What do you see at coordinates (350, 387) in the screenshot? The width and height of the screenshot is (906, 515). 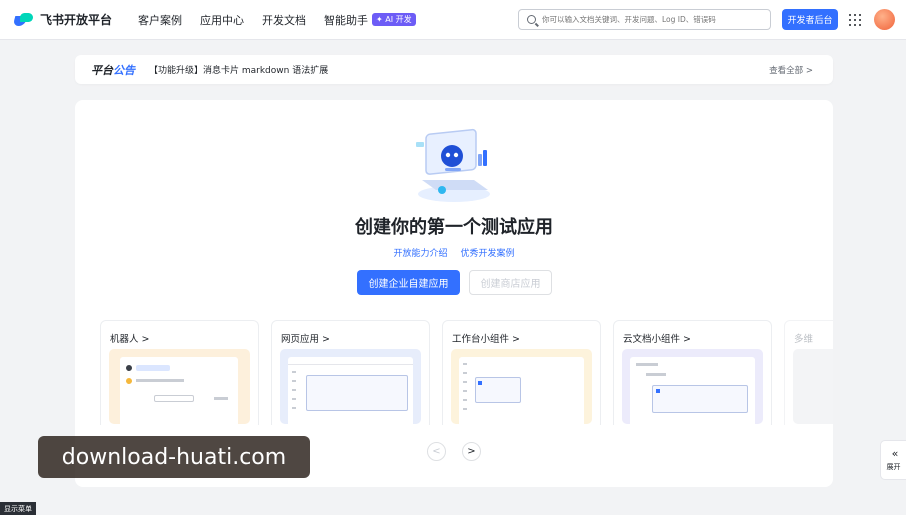 I see `web-preview` at bounding box center [350, 387].